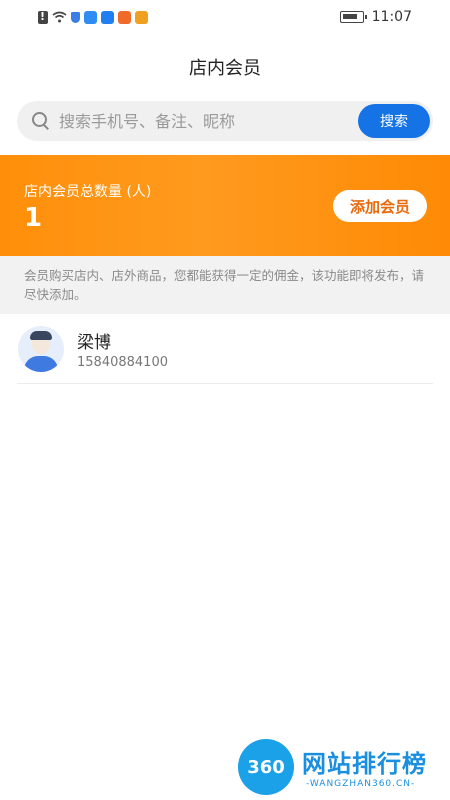 This screenshot has width=450, height=800. I want to click on member-phone: 15840884100, so click(122, 362).